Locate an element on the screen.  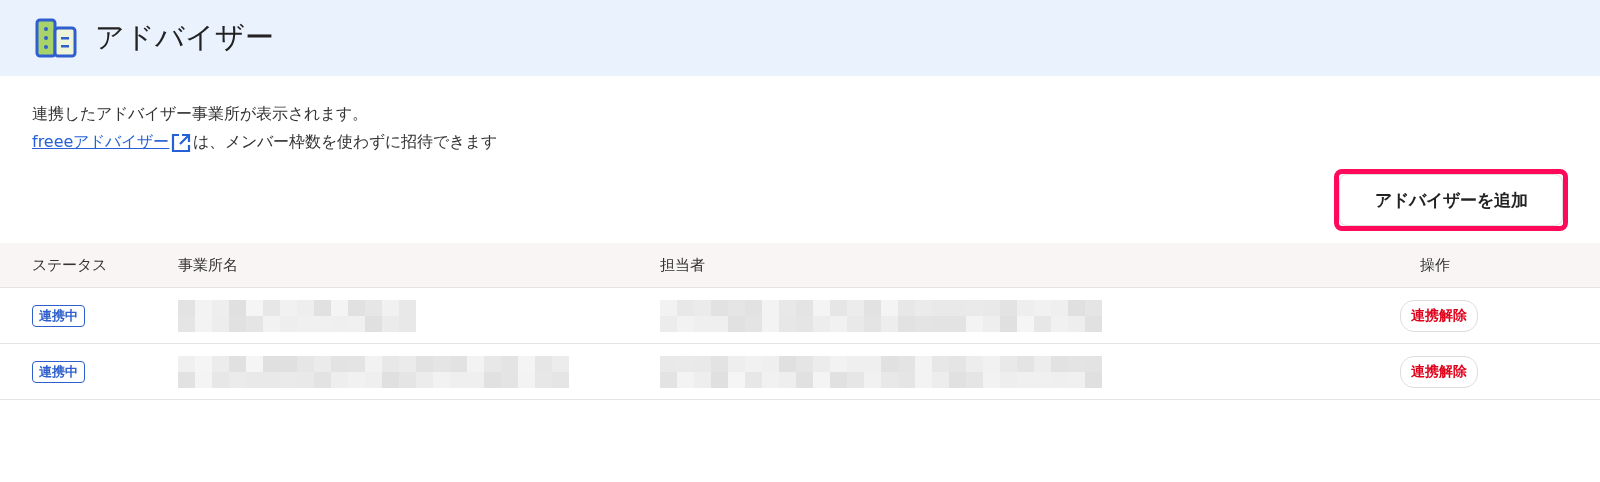
advisor-link: freeeアドバイザー is located at coordinates (101, 142).